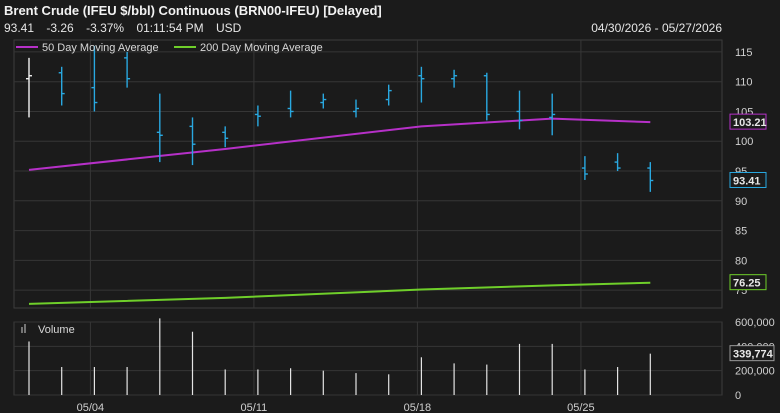 The image size is (780, 413). Describe the element at coordinates (738, 396) in the screenshot. I see `volume-tick-label: 0` at that location.